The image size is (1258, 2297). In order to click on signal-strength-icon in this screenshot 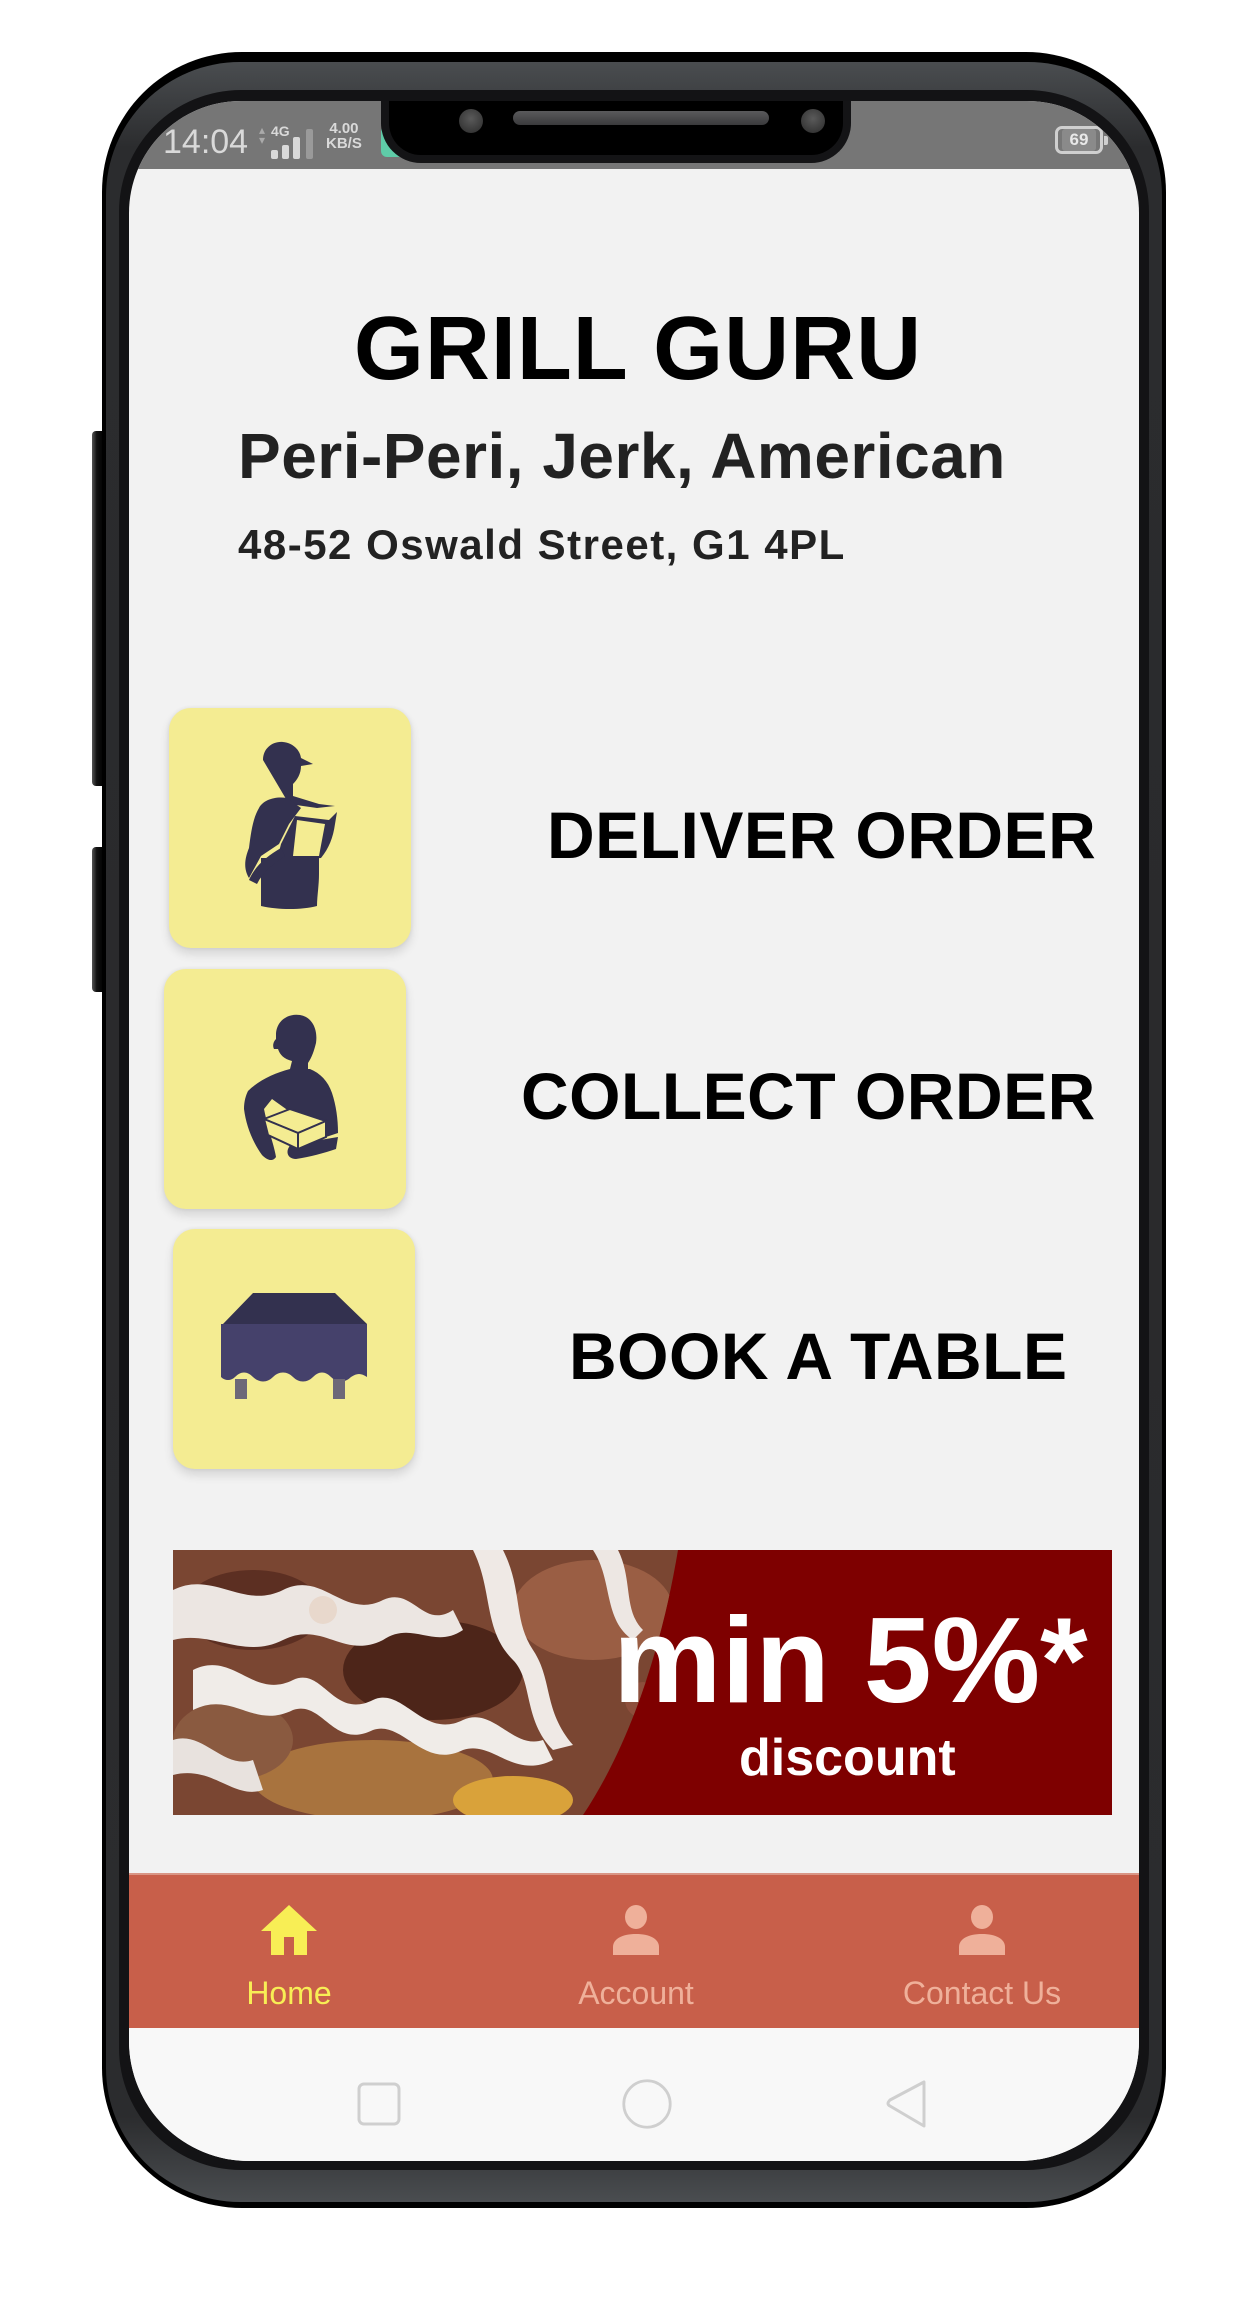, I will do `click(294, 144)`.